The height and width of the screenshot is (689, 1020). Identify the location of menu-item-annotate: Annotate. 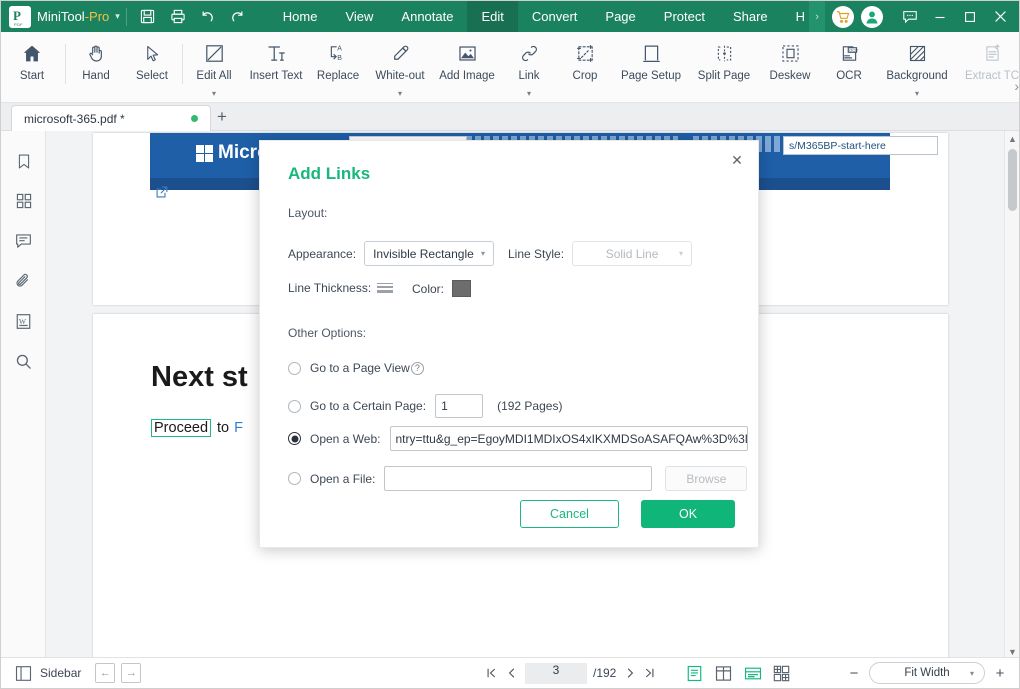
(427, 16).